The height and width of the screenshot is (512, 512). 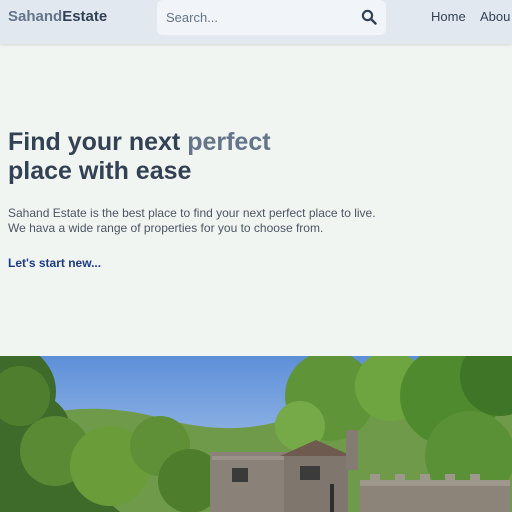 I want to click on search-icon, so click(x=369, y=17).